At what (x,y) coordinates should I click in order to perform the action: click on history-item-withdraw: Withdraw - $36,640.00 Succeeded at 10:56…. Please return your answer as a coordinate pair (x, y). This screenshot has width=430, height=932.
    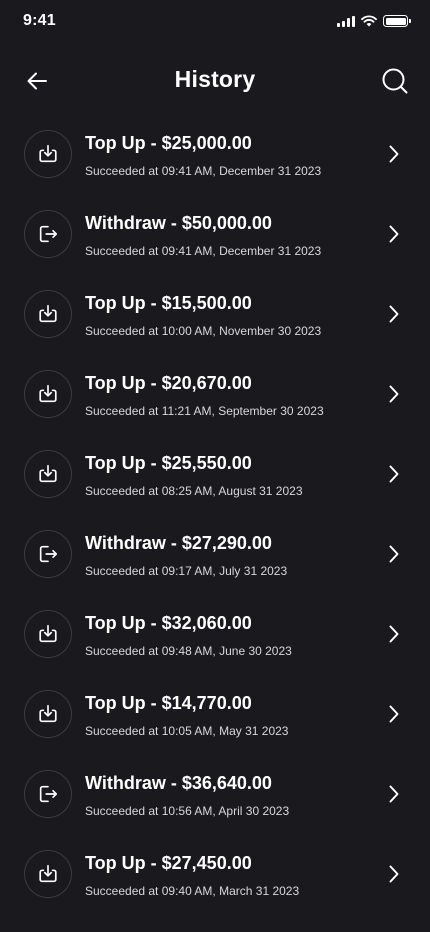
    Looking at the image, I should click on (215, 794).